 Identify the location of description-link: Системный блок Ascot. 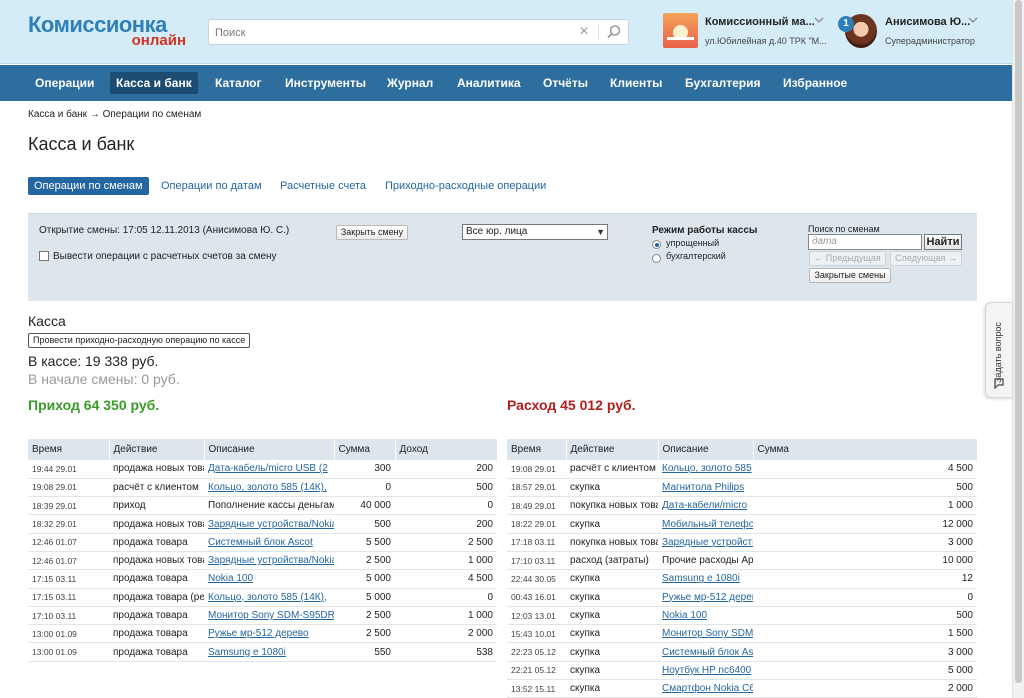
(260, 542).